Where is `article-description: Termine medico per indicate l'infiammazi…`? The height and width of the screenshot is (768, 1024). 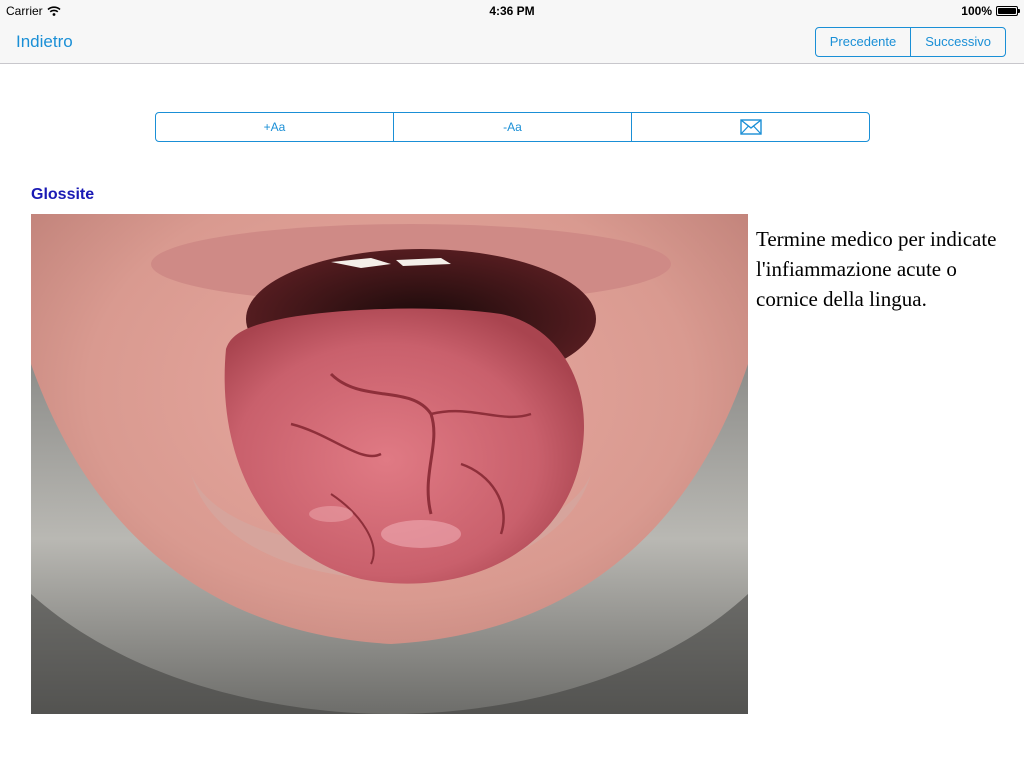 article-description: Termine medico per indicate l'infiammazi… is located at coordinates (876, 269).